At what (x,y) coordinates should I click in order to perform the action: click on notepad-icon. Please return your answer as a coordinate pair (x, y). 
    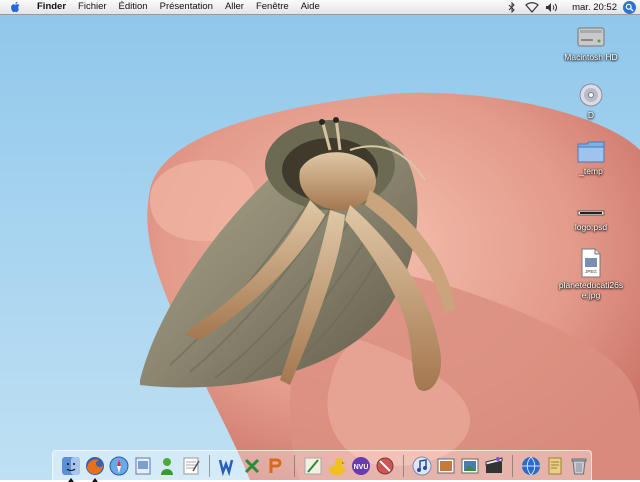
    Looking at the image, I should click on (555, 466).